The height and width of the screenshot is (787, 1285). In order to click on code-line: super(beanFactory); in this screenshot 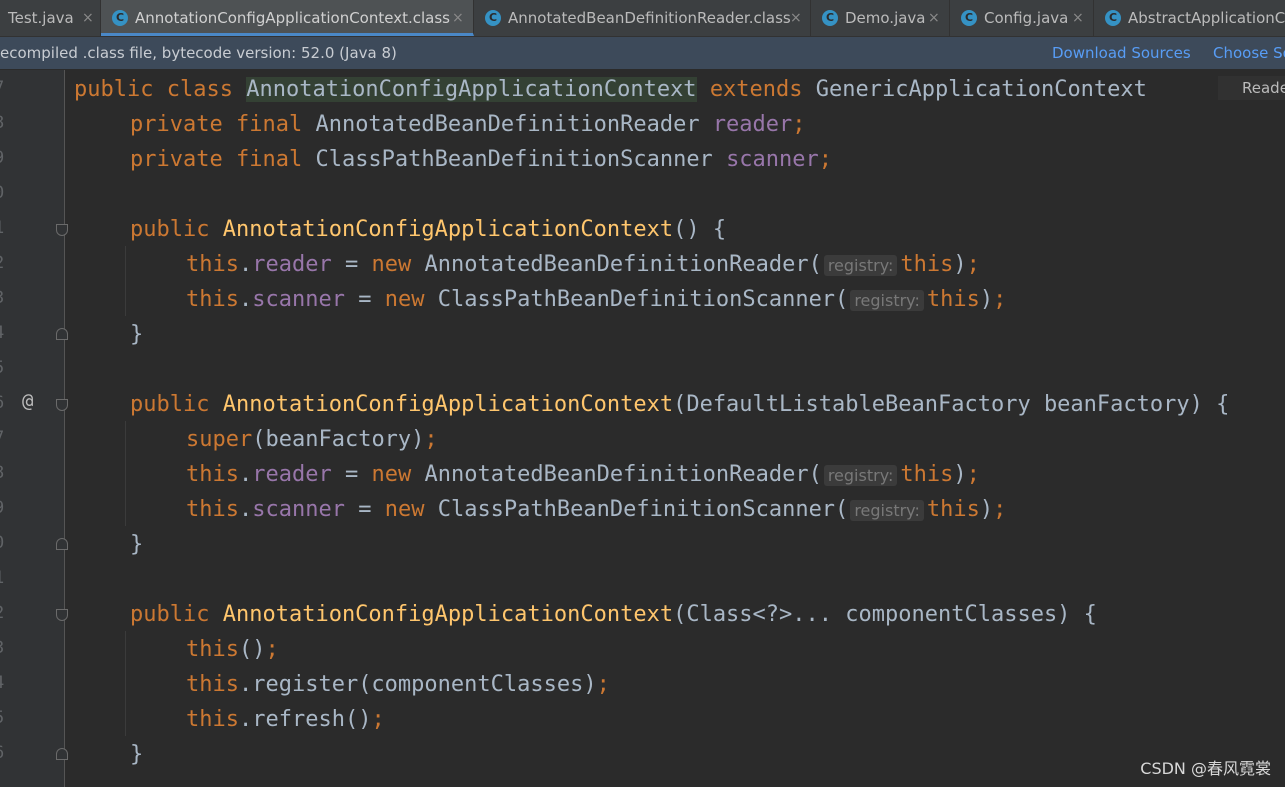, I will do `click(312, 439)`.